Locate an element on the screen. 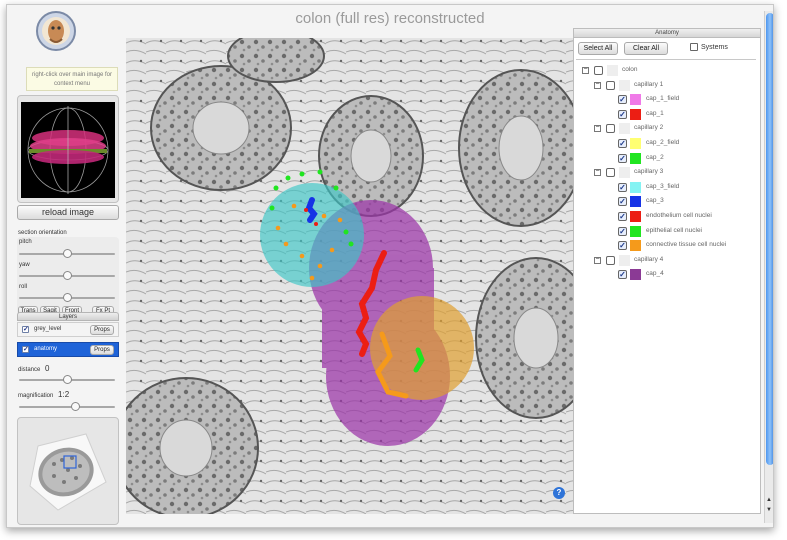 This screenshot has width=787, height=540. grey-level-checkbox: ✓ is located at coordinates (25, 329).